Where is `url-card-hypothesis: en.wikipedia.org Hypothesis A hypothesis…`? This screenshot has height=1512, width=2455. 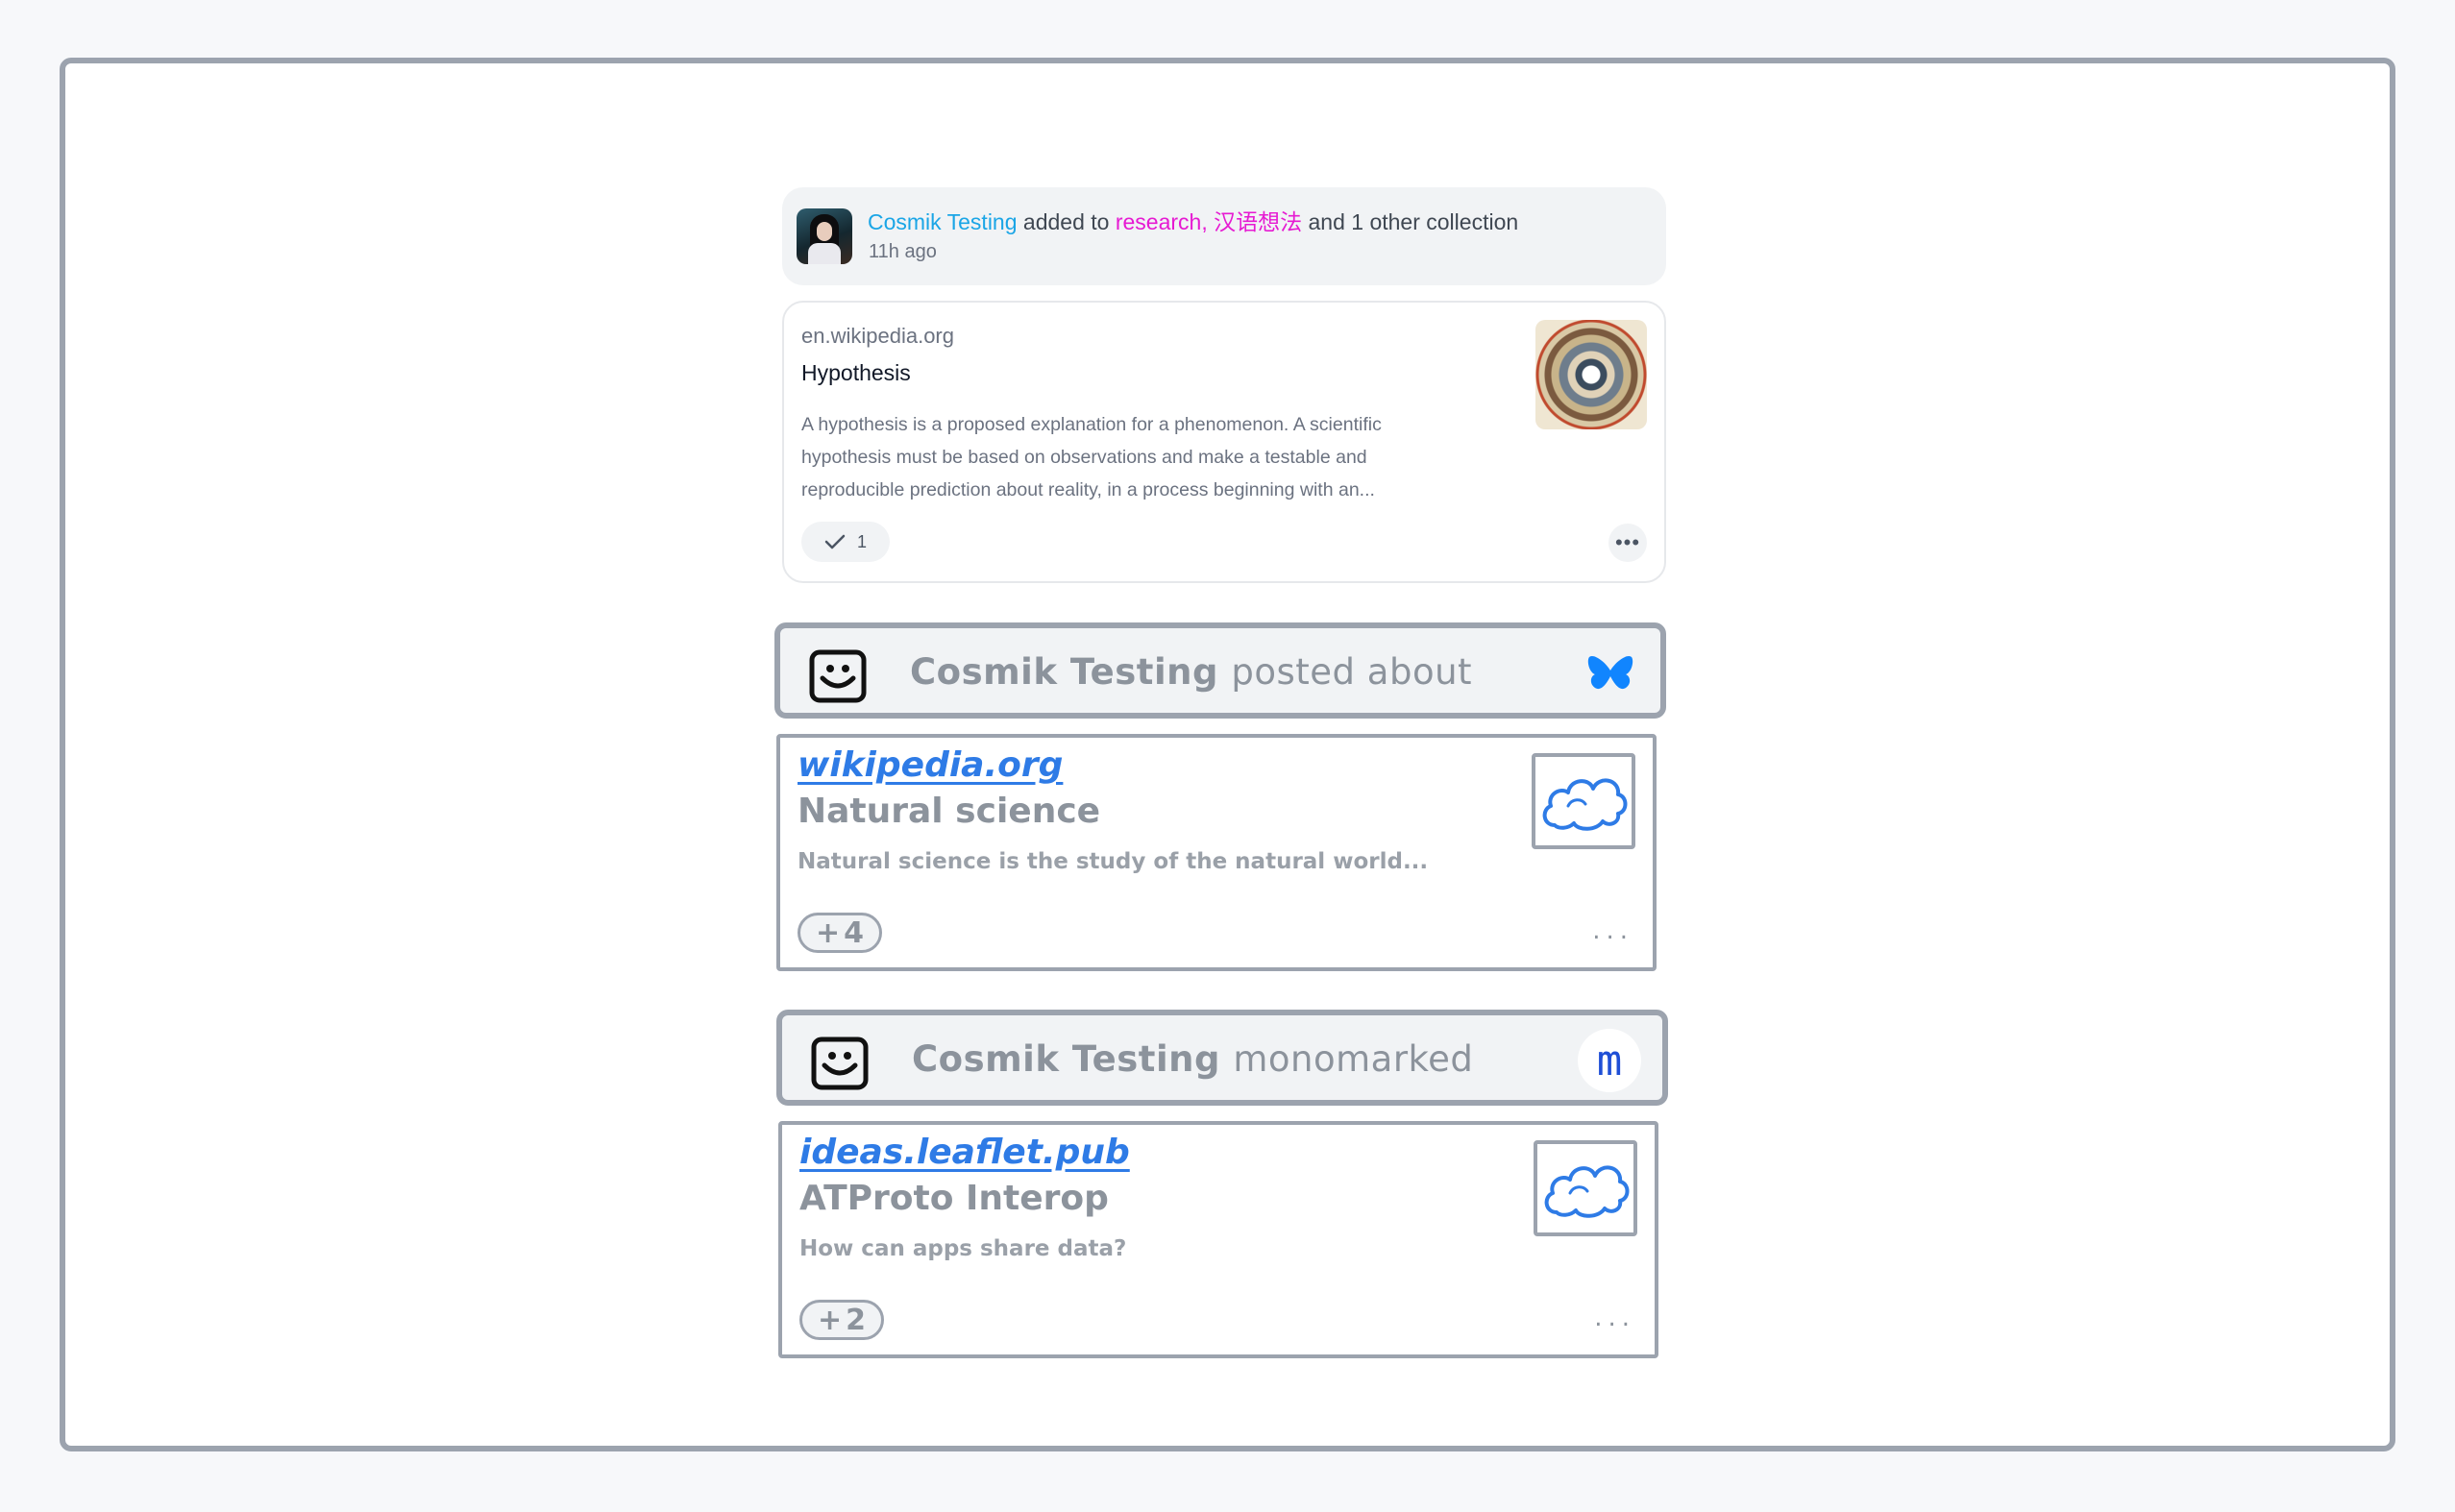
url-card-hypothesis: en.wikipedia.org Hypothesis A hypothesis… is located at coordinates (1224, 442).